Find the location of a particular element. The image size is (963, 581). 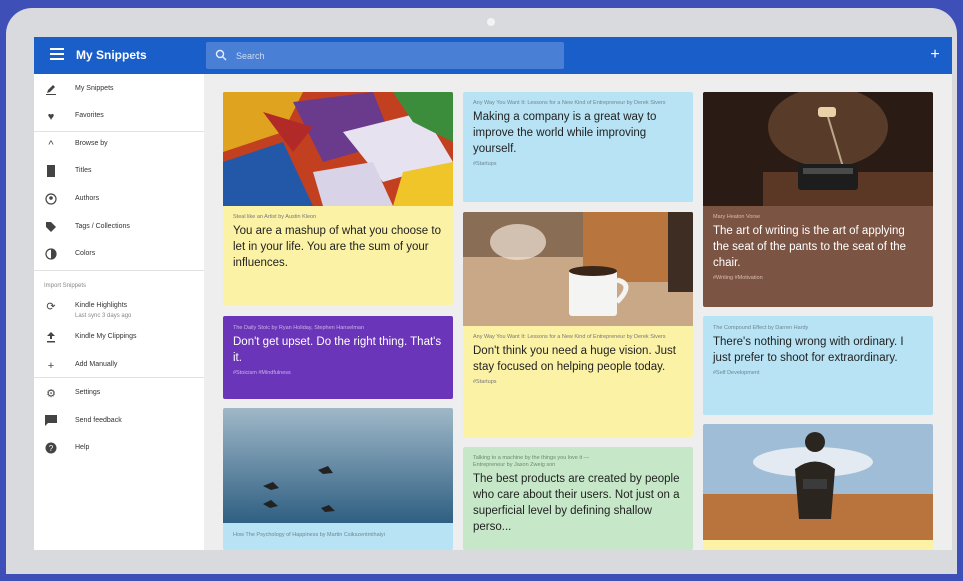

book-icon is located at coordinates (51, 172).